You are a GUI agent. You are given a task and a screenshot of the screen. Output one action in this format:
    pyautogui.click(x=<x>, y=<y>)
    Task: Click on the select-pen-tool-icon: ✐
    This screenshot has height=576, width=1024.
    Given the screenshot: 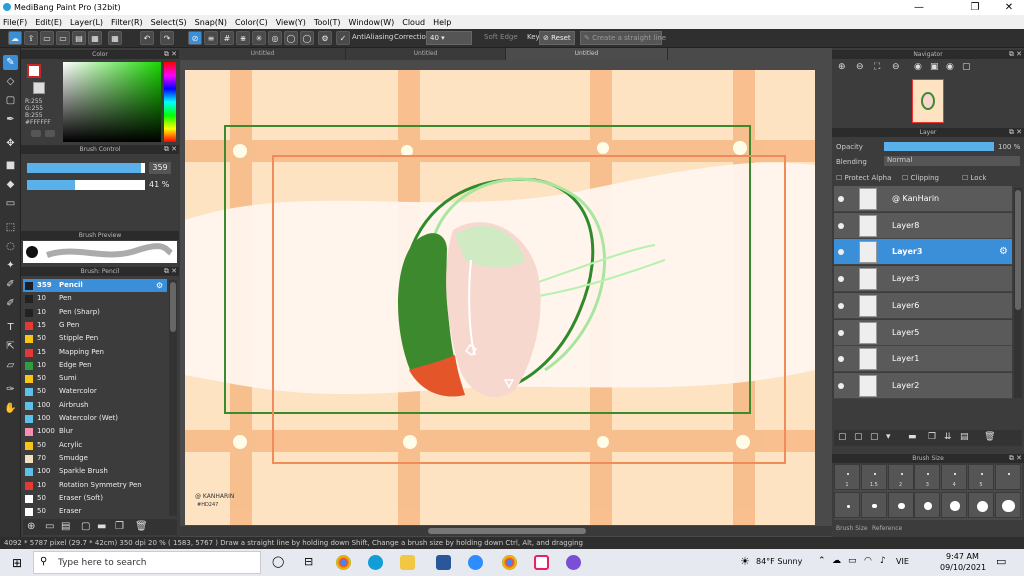 What is the action you would take?
    pyautogui.click(x=10, y=284)
    